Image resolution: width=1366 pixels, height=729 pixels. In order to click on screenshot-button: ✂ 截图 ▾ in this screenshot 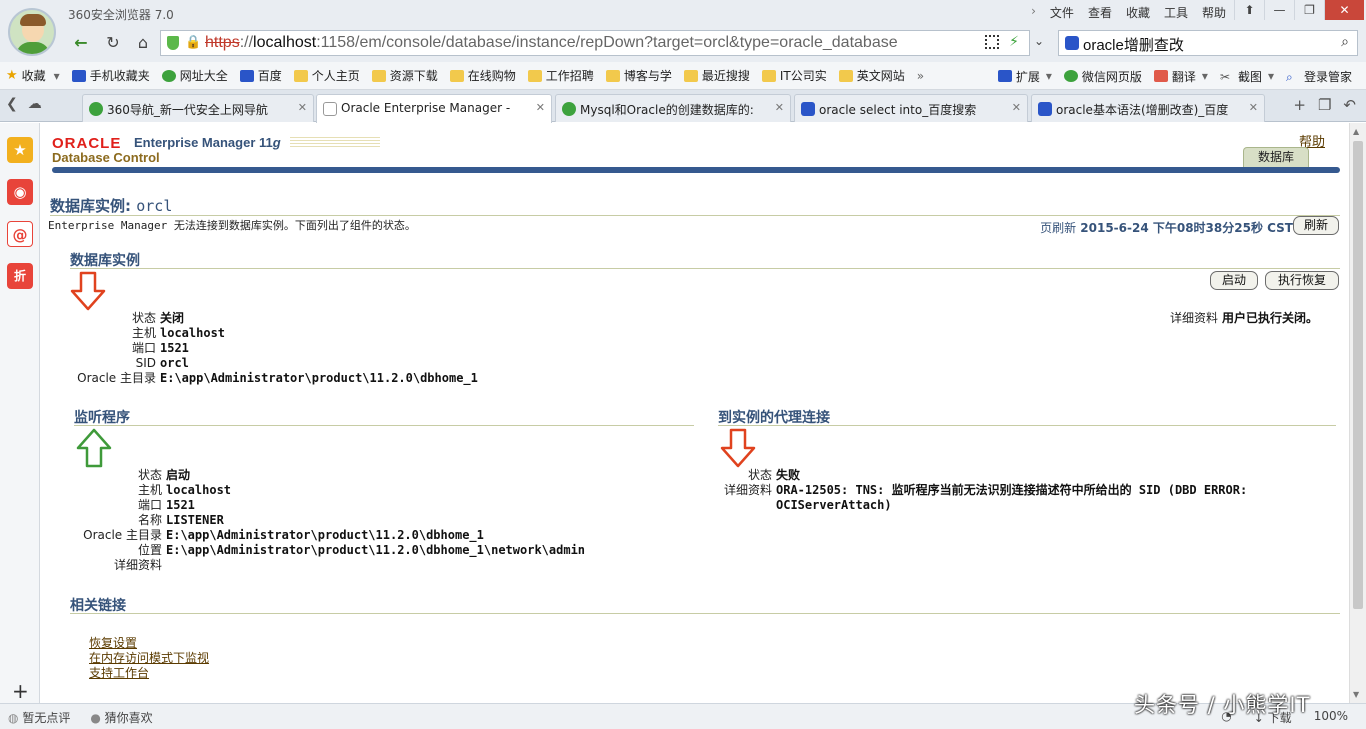, I will do `click(1247, 76)`.